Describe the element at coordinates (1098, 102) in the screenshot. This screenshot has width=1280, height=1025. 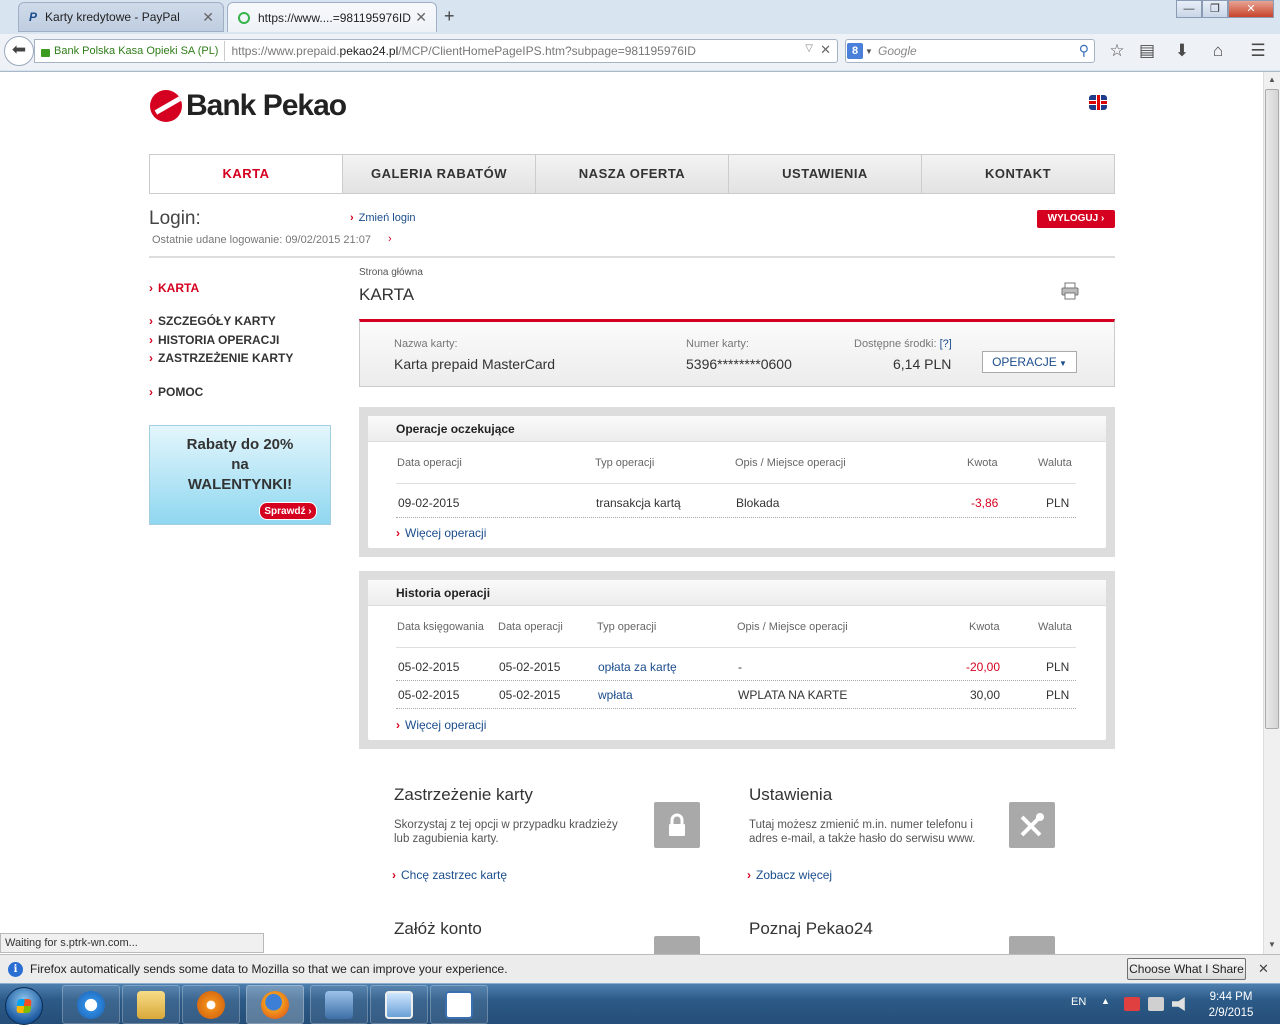
I see `uk-flag-icon` at that location.